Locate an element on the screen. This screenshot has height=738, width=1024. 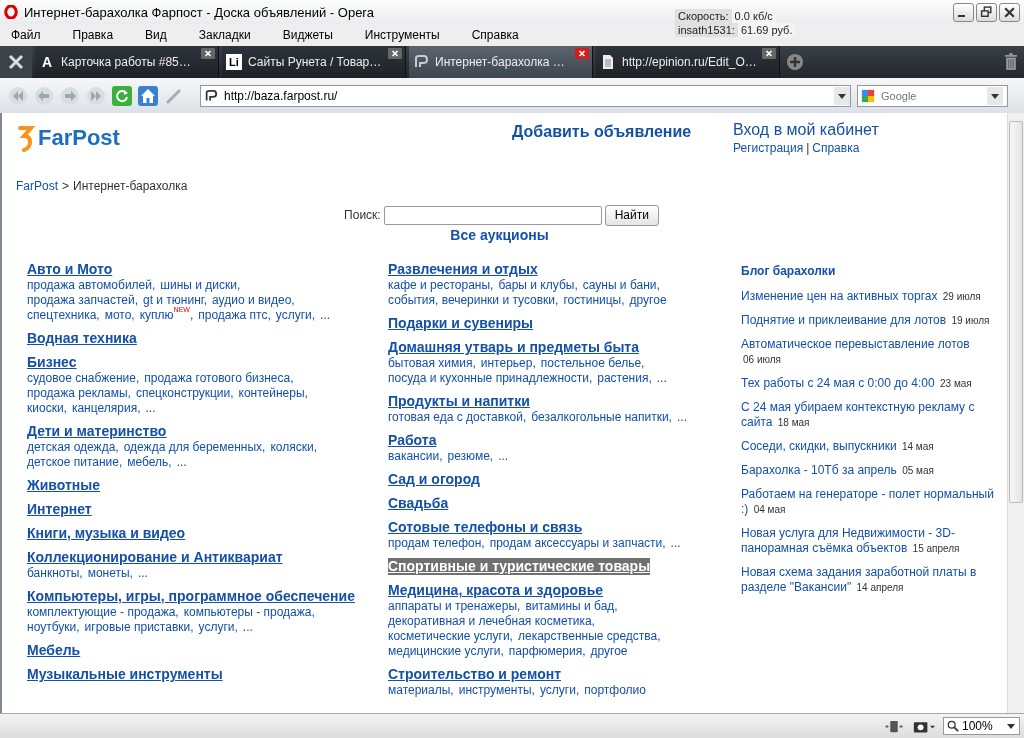
blog-post-link: Изменение цен на активных торгах 29 июля is located at coordinates (868, 296).